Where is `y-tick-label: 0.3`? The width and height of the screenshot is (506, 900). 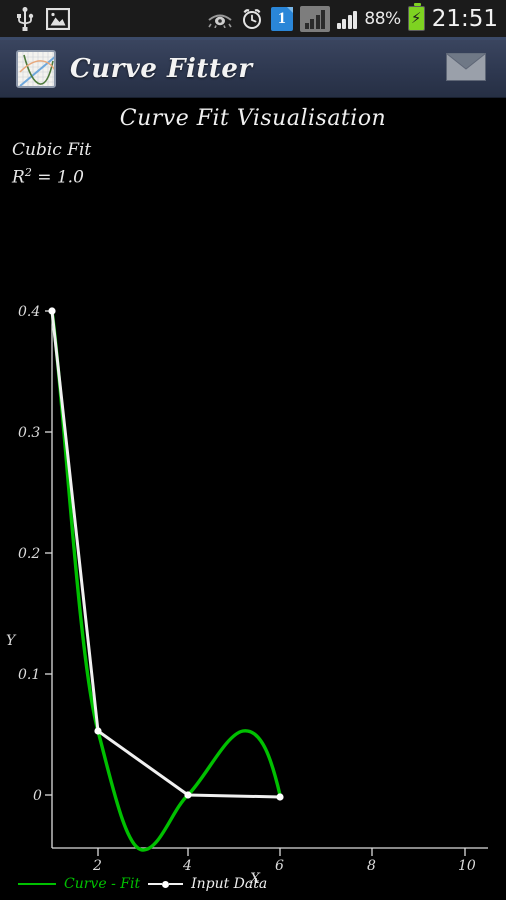 y-tick-label: 0.3 is located at coordinates (29, 433).